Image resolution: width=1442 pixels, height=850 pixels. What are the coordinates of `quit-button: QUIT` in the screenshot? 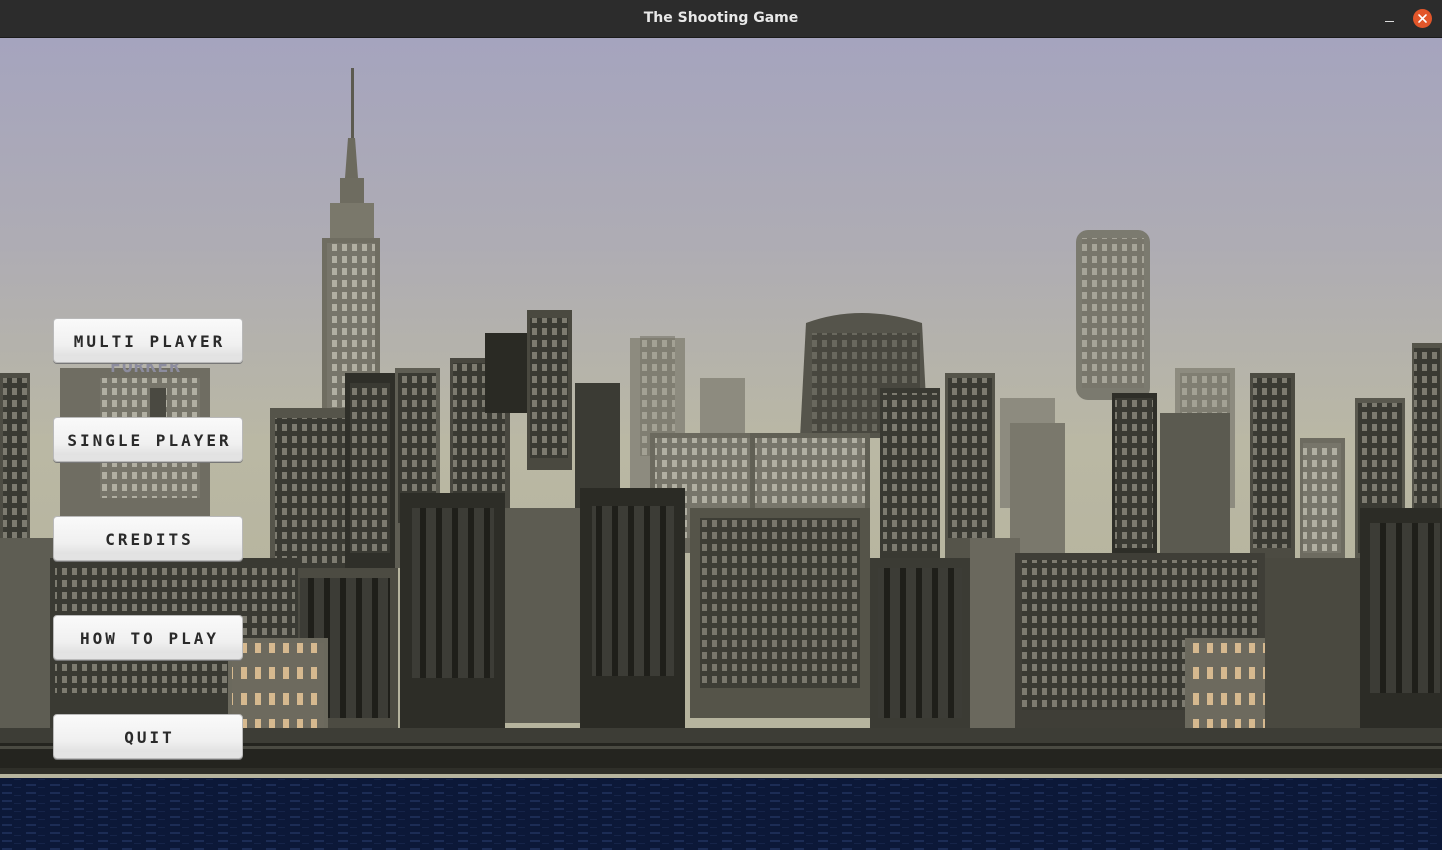 It's located at (148, 736).